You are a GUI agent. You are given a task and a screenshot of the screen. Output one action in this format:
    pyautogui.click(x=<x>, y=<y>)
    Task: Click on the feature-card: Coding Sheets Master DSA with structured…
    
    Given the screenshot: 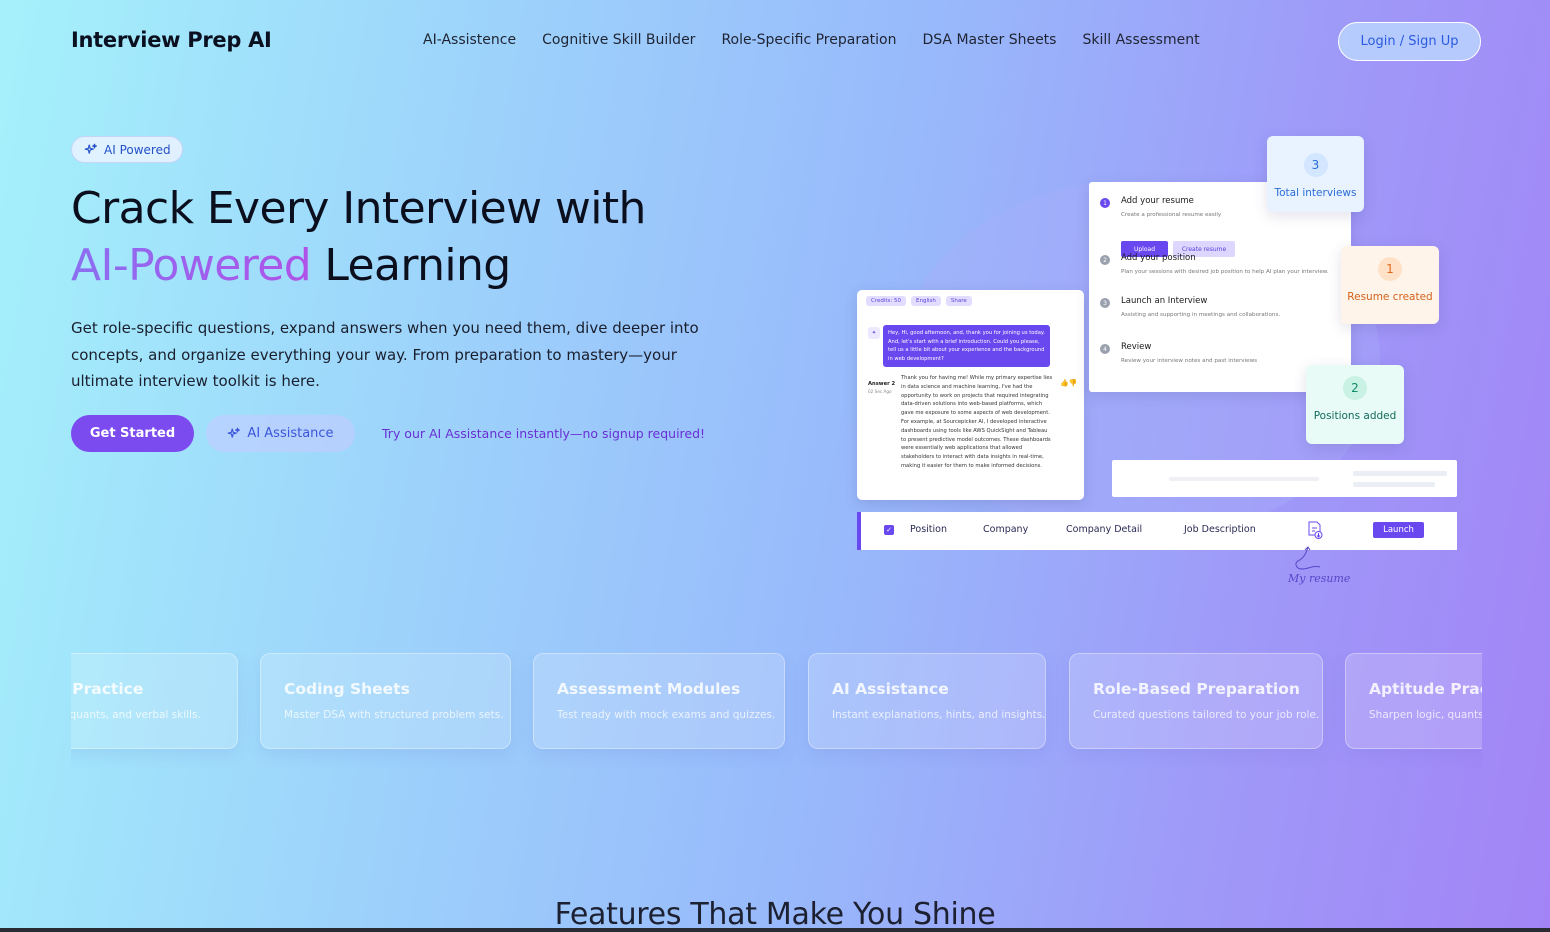 What is the action you would take?
    pyautogui.click(x=385, y=701)
    